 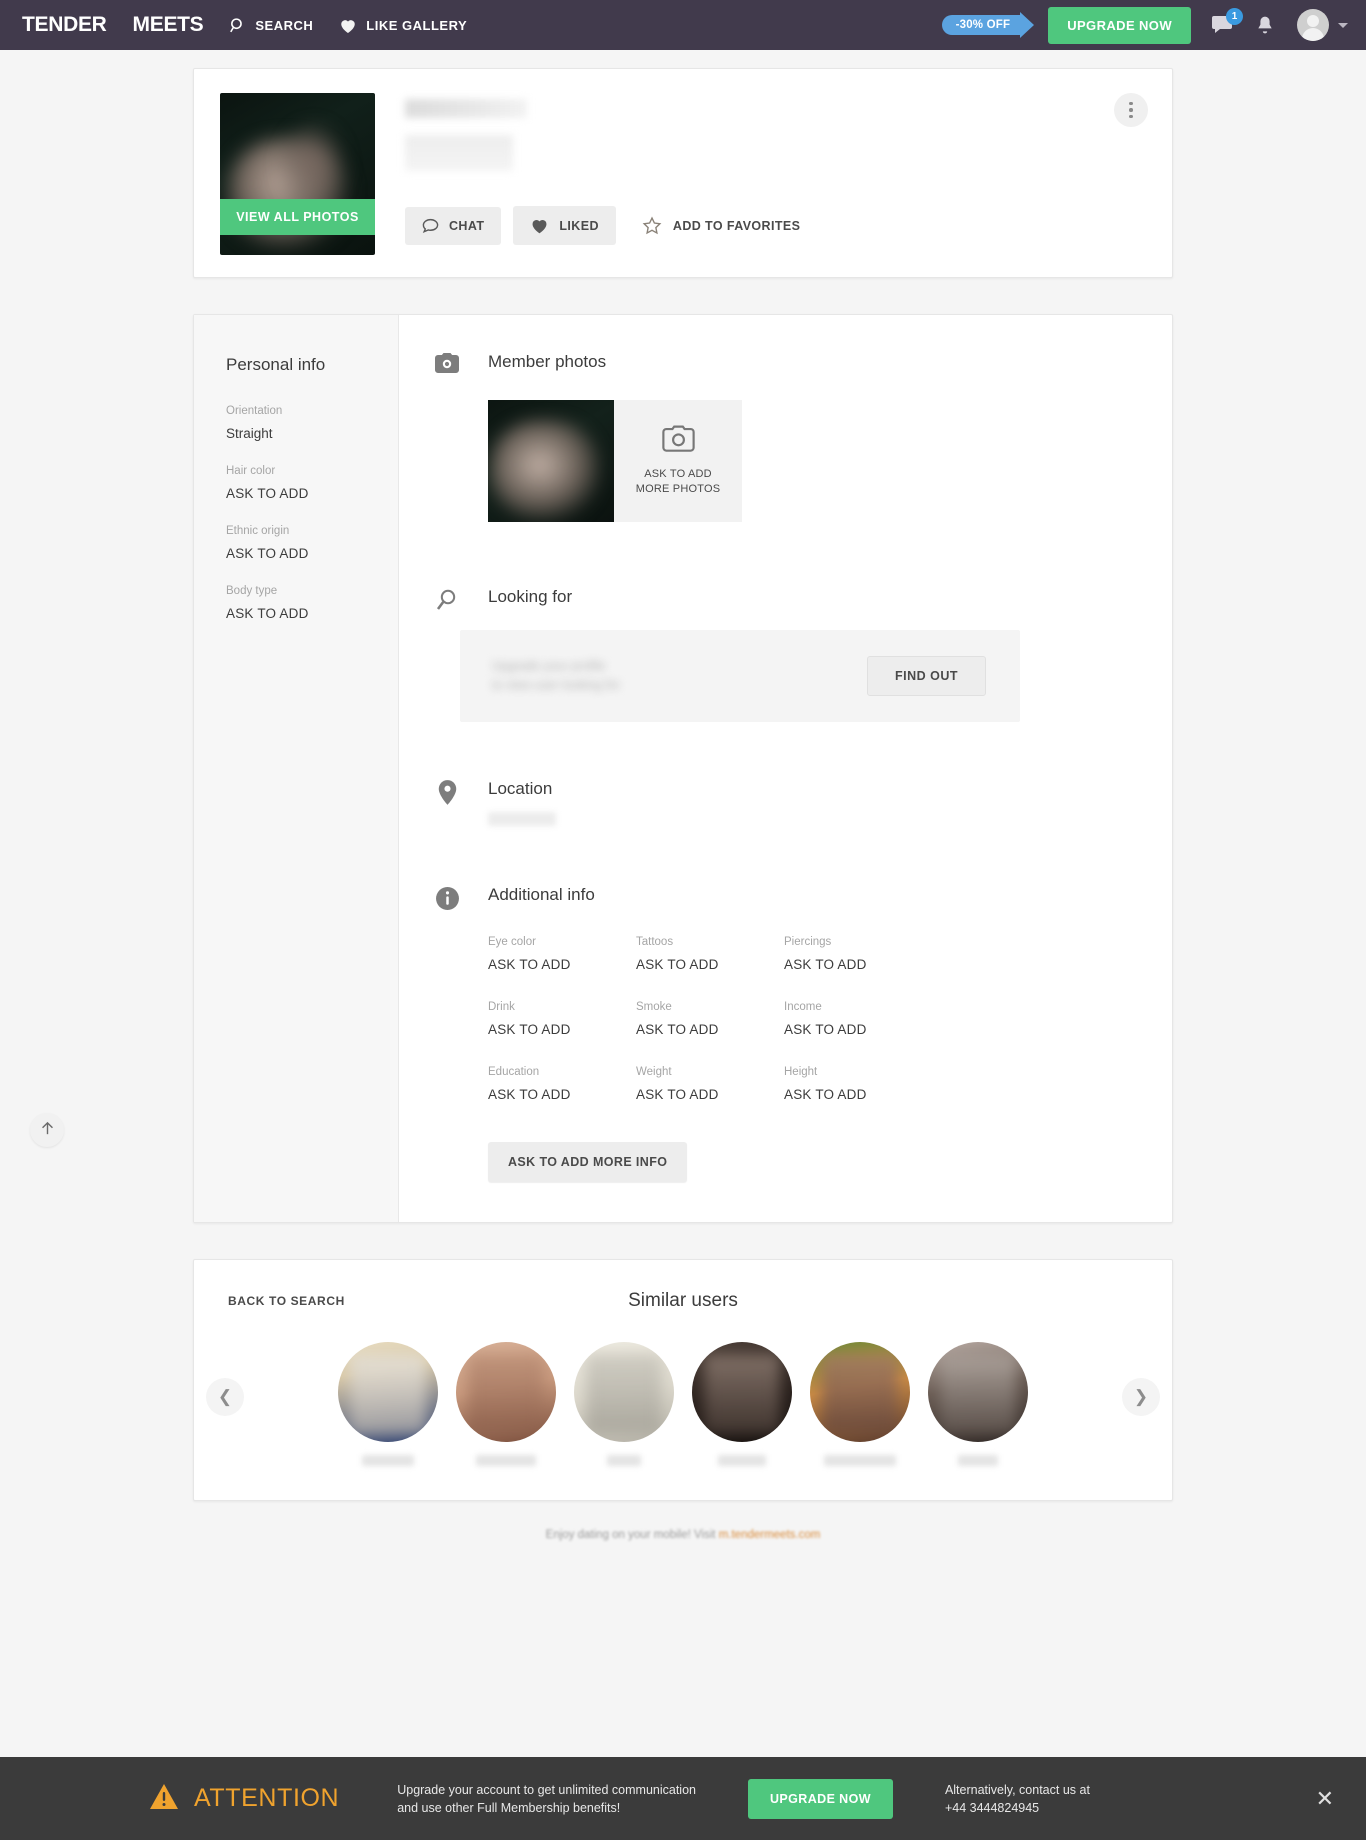 What do you see at coordinates (284, 25) in the screenshot?
I see `nav-label-search: SEARCH` at bounding box center [284, 25].